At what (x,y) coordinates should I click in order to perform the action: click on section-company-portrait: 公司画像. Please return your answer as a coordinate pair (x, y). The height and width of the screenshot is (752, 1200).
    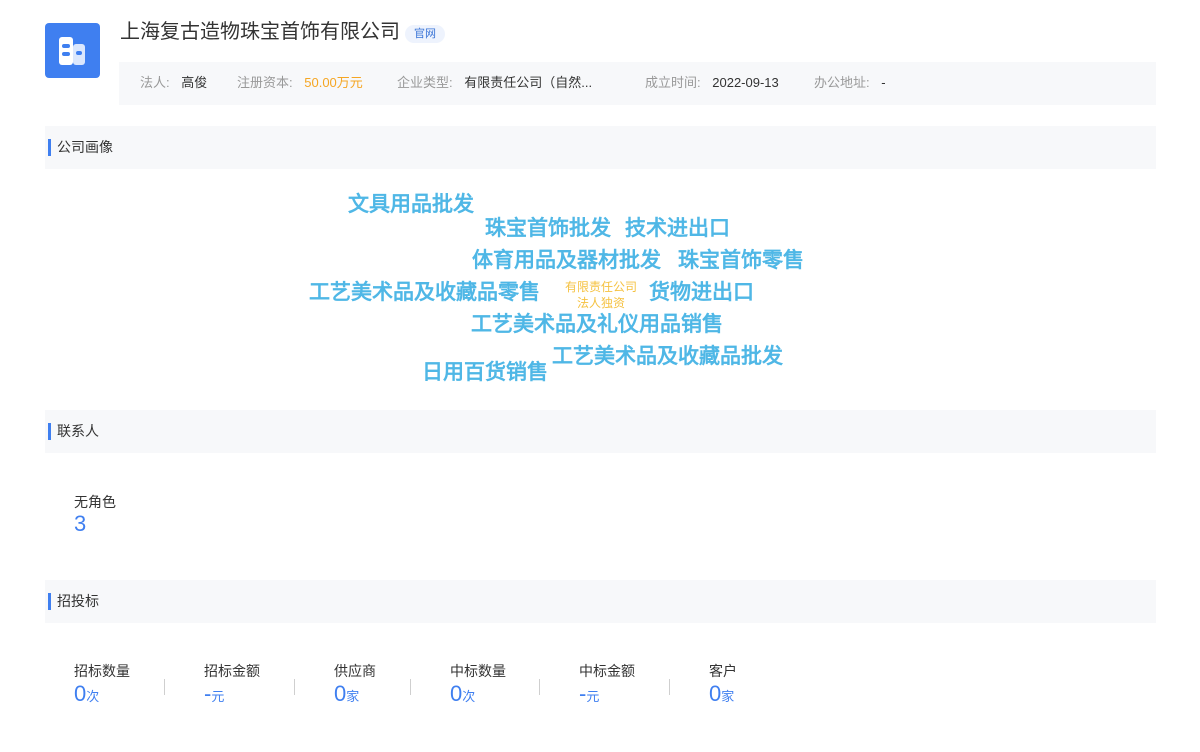
    Looking at the image, I should click on (600, 147).